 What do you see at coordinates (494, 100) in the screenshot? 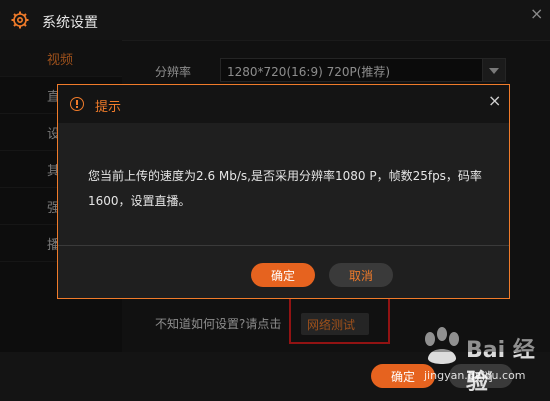
I see `close-icon: ×` at bounding box center [494, 100].